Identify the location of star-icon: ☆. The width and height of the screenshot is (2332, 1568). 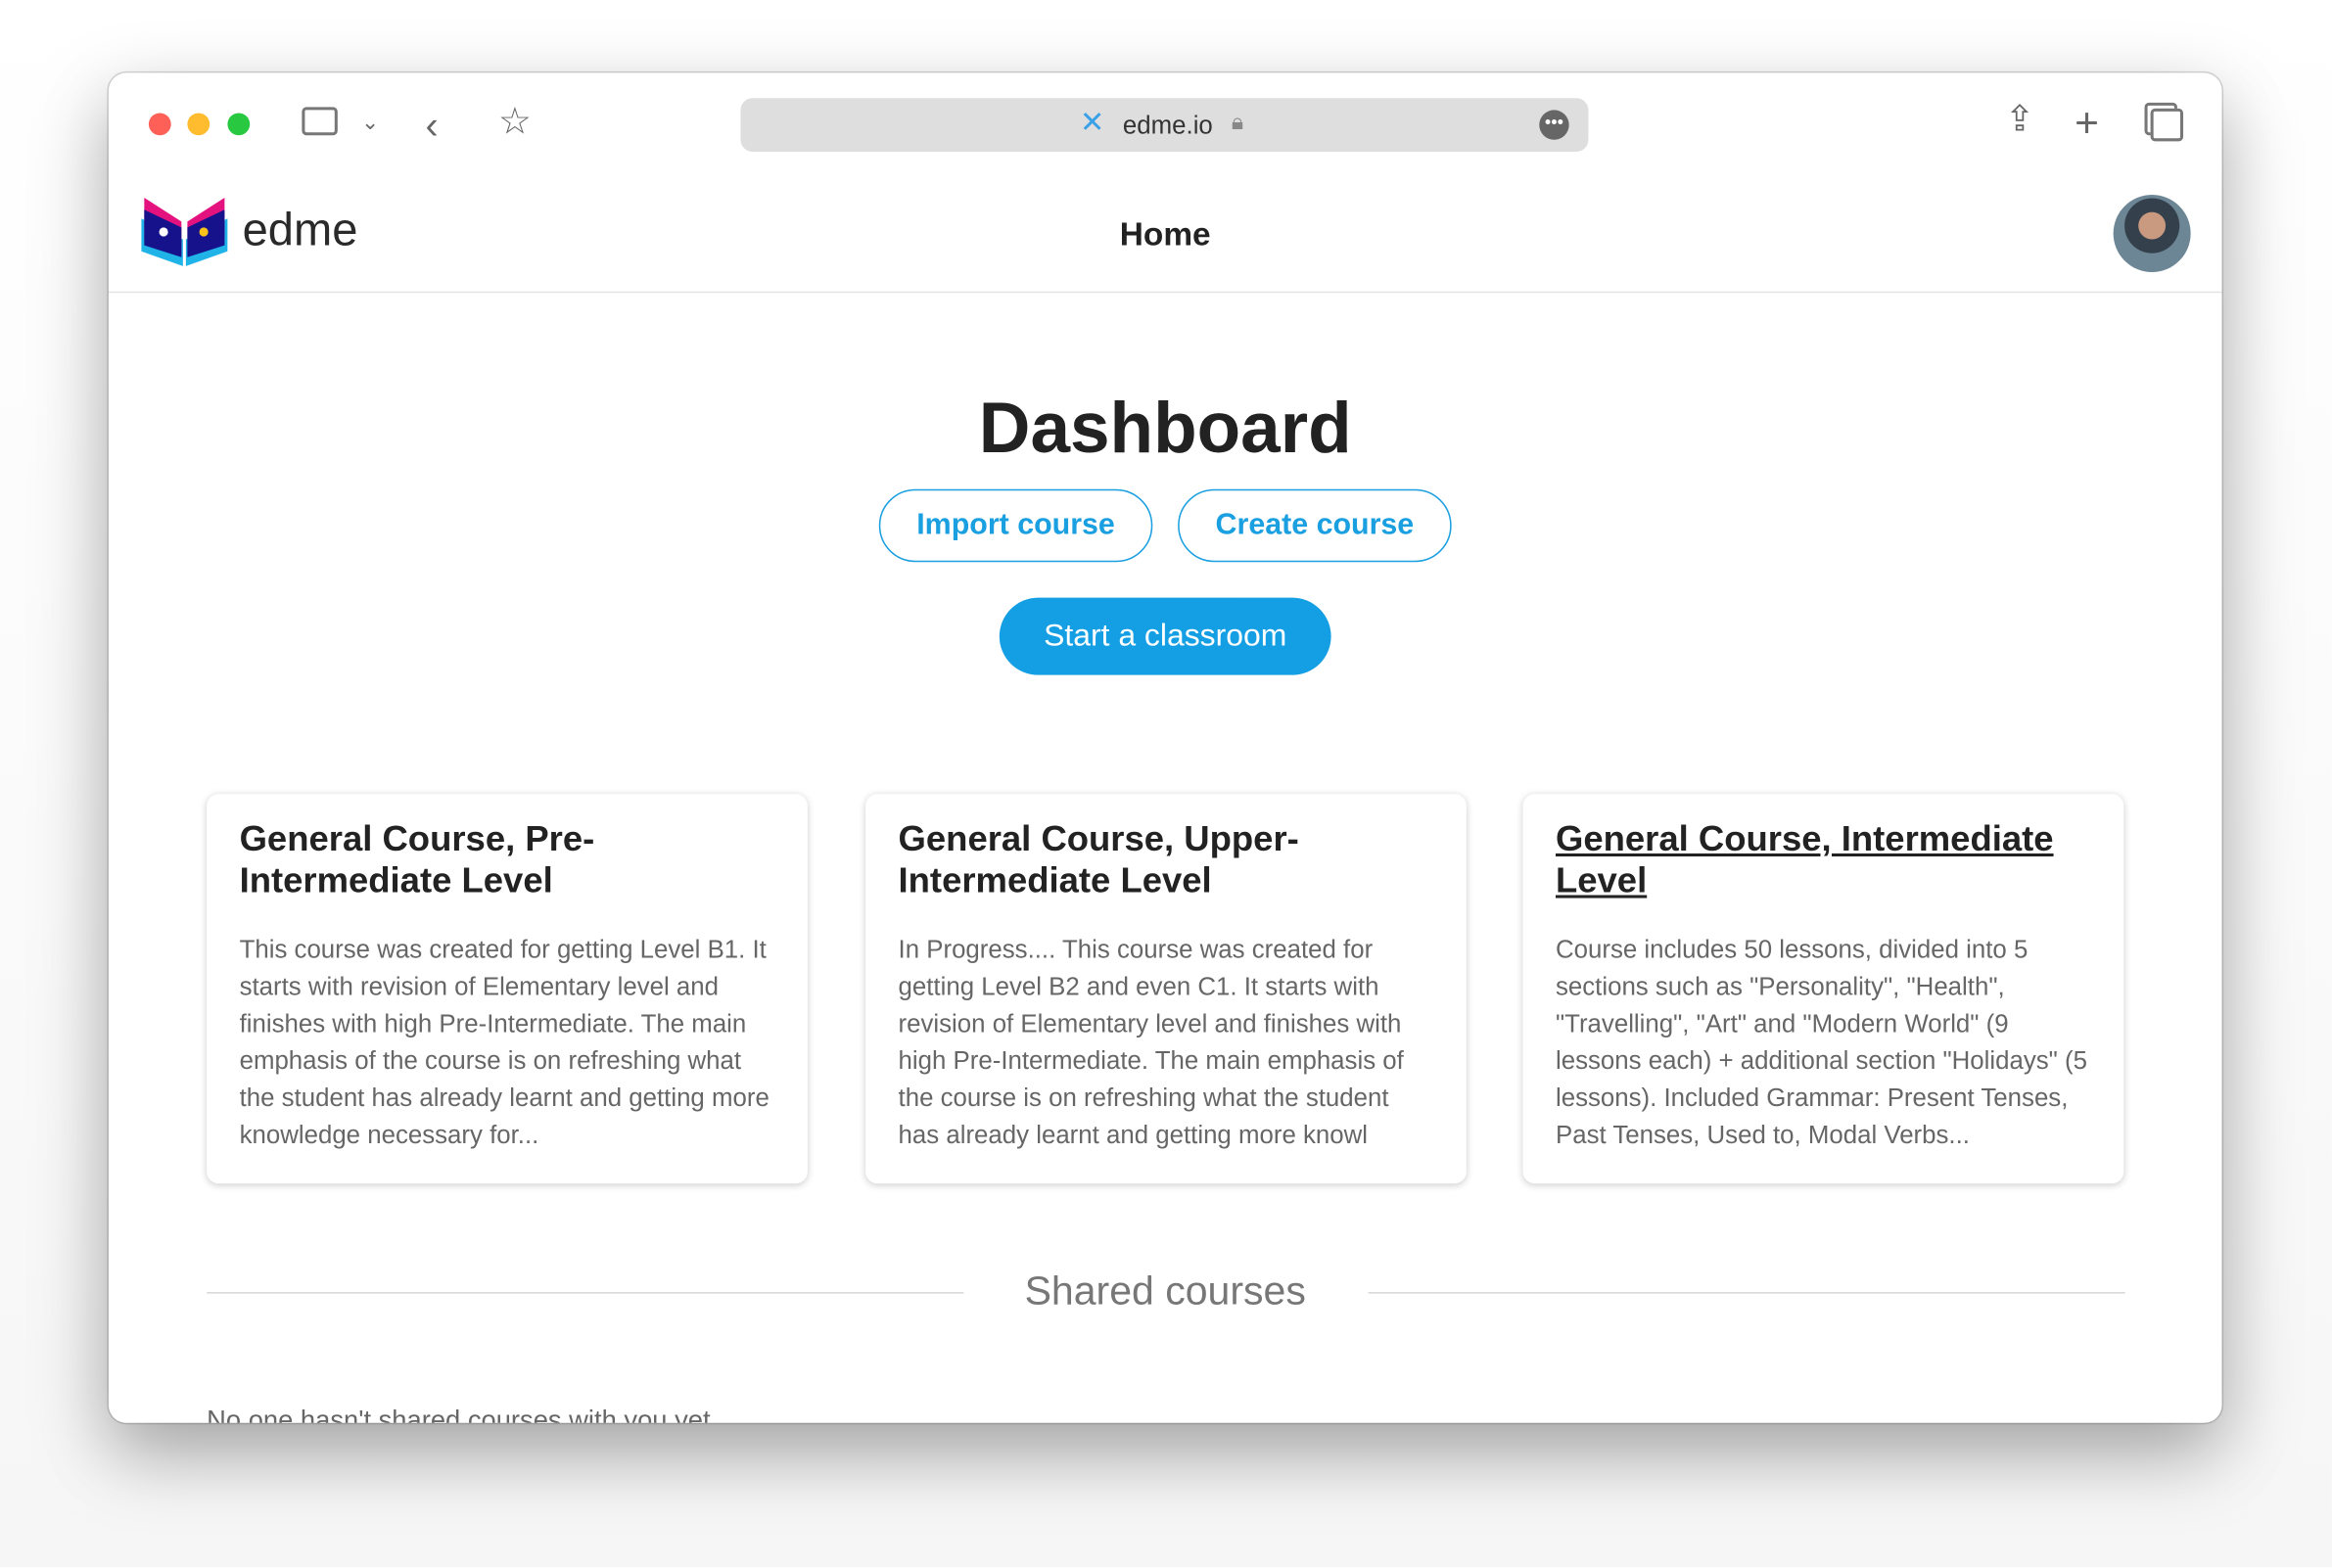
(515, 122).